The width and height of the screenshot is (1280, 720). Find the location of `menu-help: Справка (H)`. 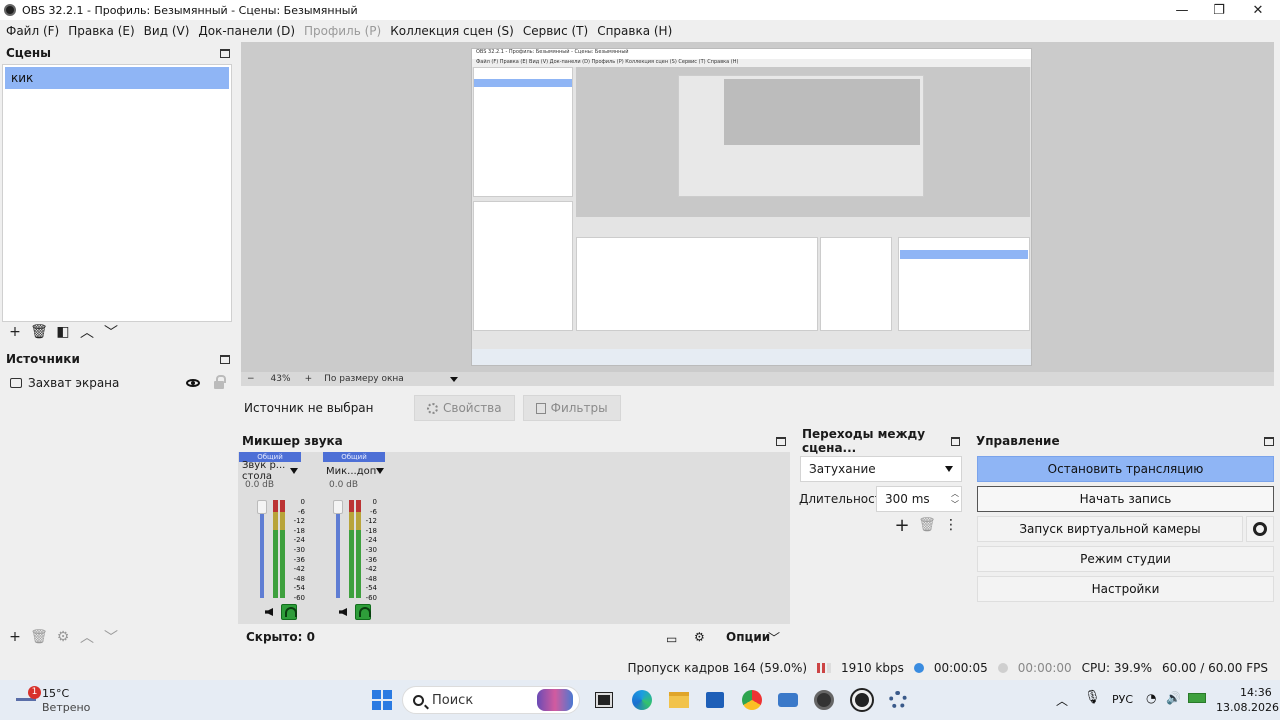

menu-help: Справка (H) is located at coordinates (634, 31).